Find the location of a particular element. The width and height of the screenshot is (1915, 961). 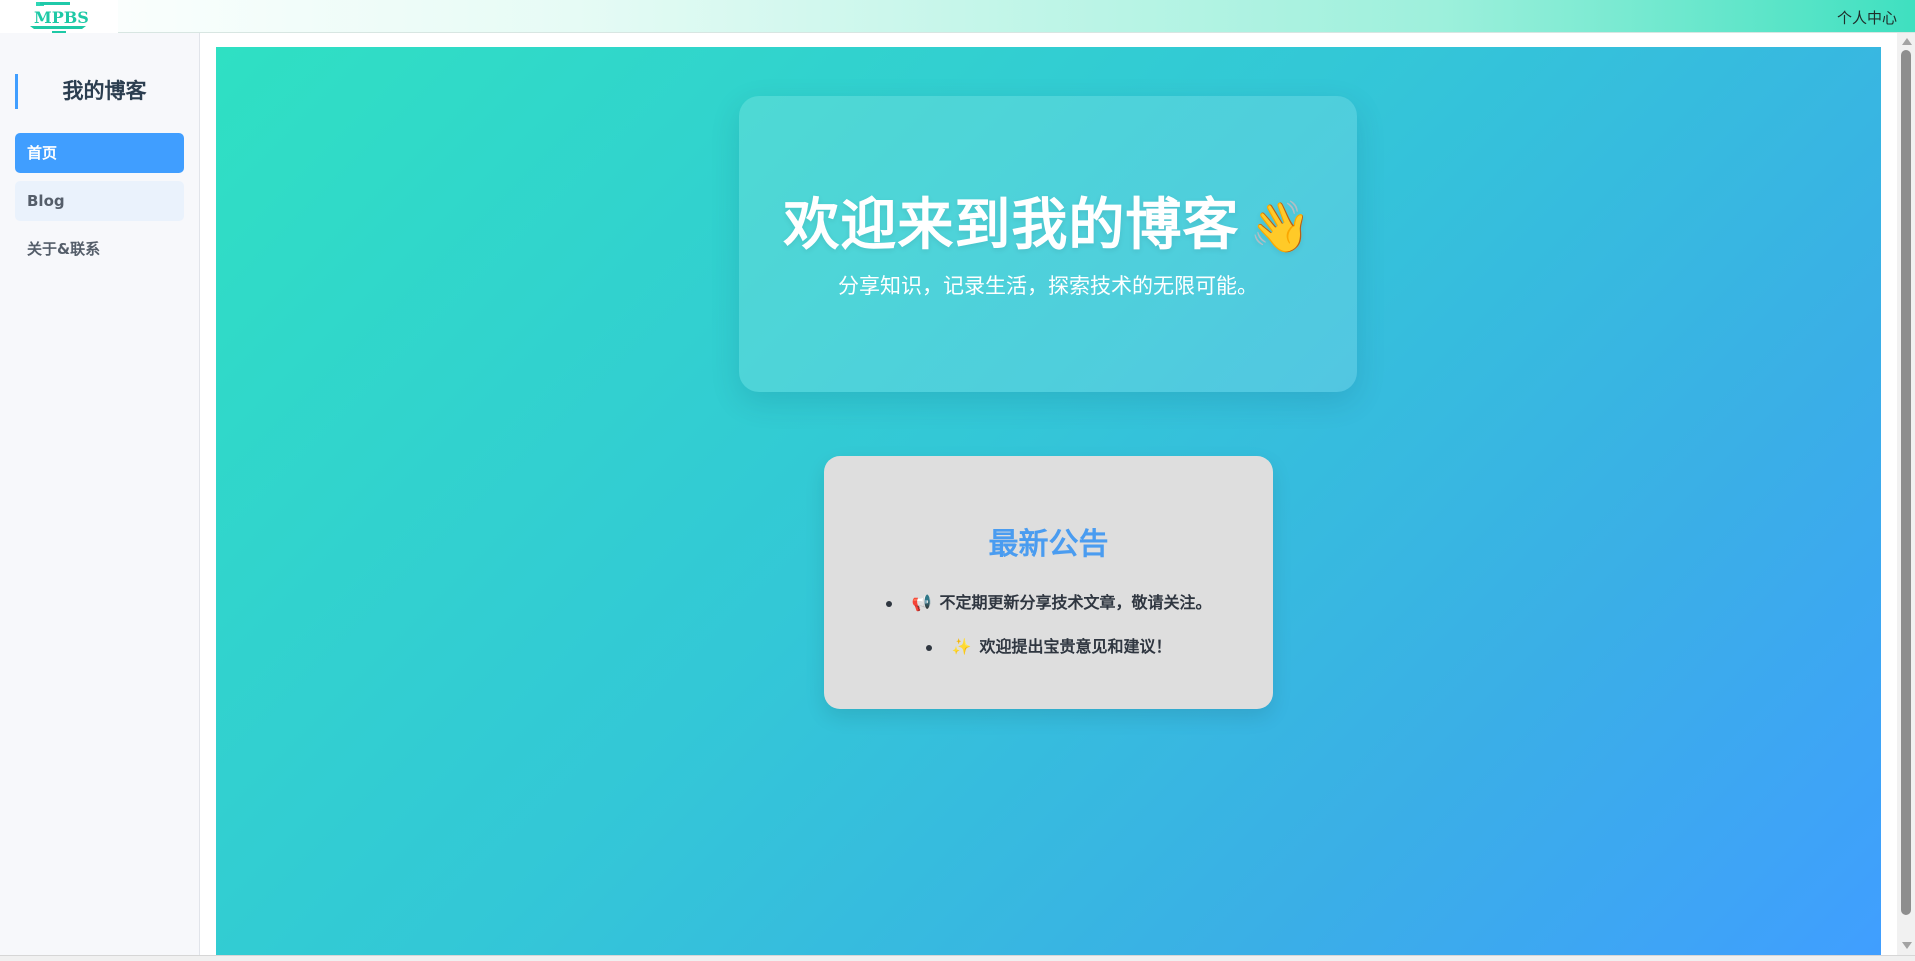

announcement-card: 最新公告 📢 不定期更新分享技术文章，敬请关注。 ✨ 欢迎提出宝贵意见和建议！ is located at coordinates (1048, 582).